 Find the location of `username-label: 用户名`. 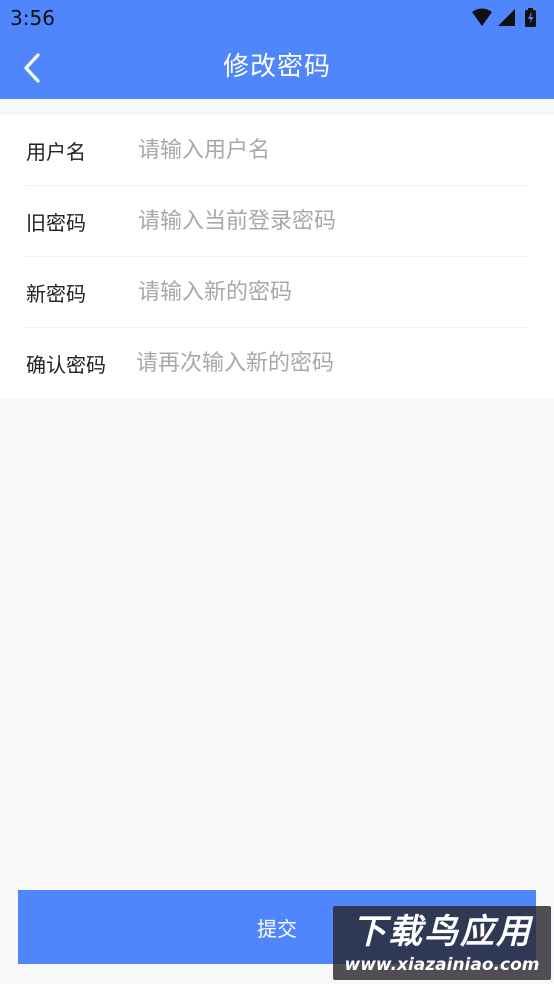

username-label: 用户名 is located at coordinates (56, 152).